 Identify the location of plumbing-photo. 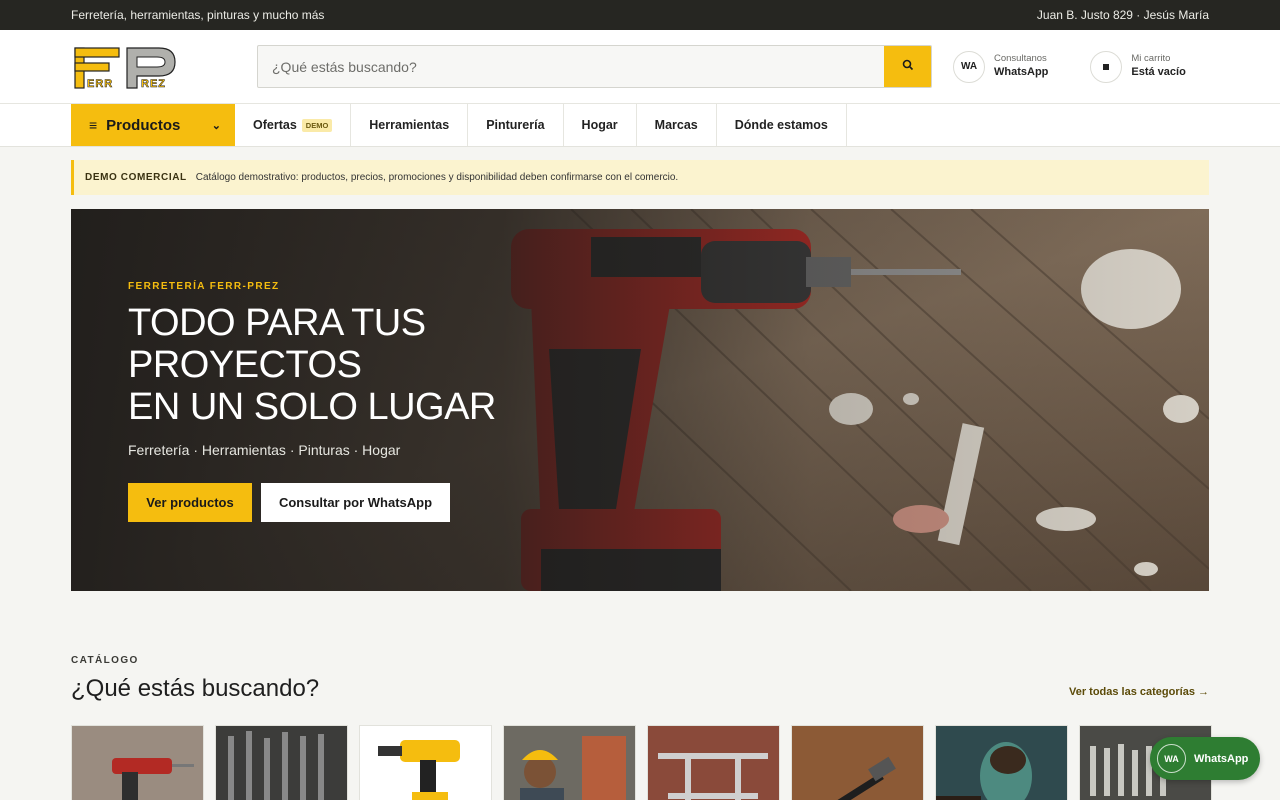
(713, 763).